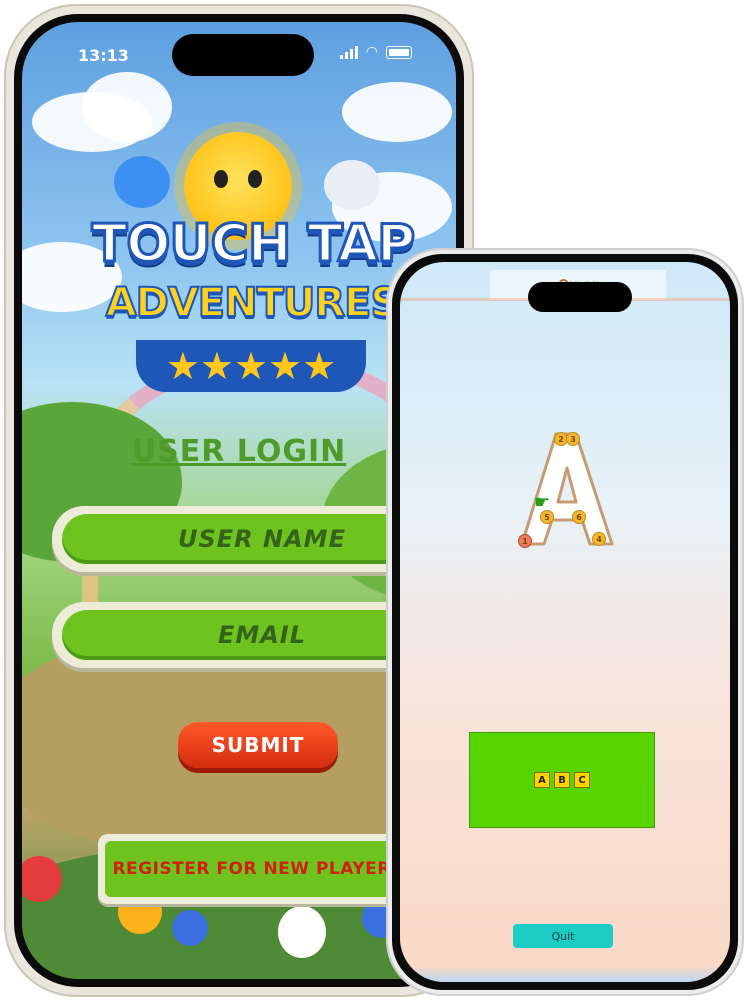 This screenshot has height=1001, width=745. I want to click on stroke-point: 6, so click(579, 517).